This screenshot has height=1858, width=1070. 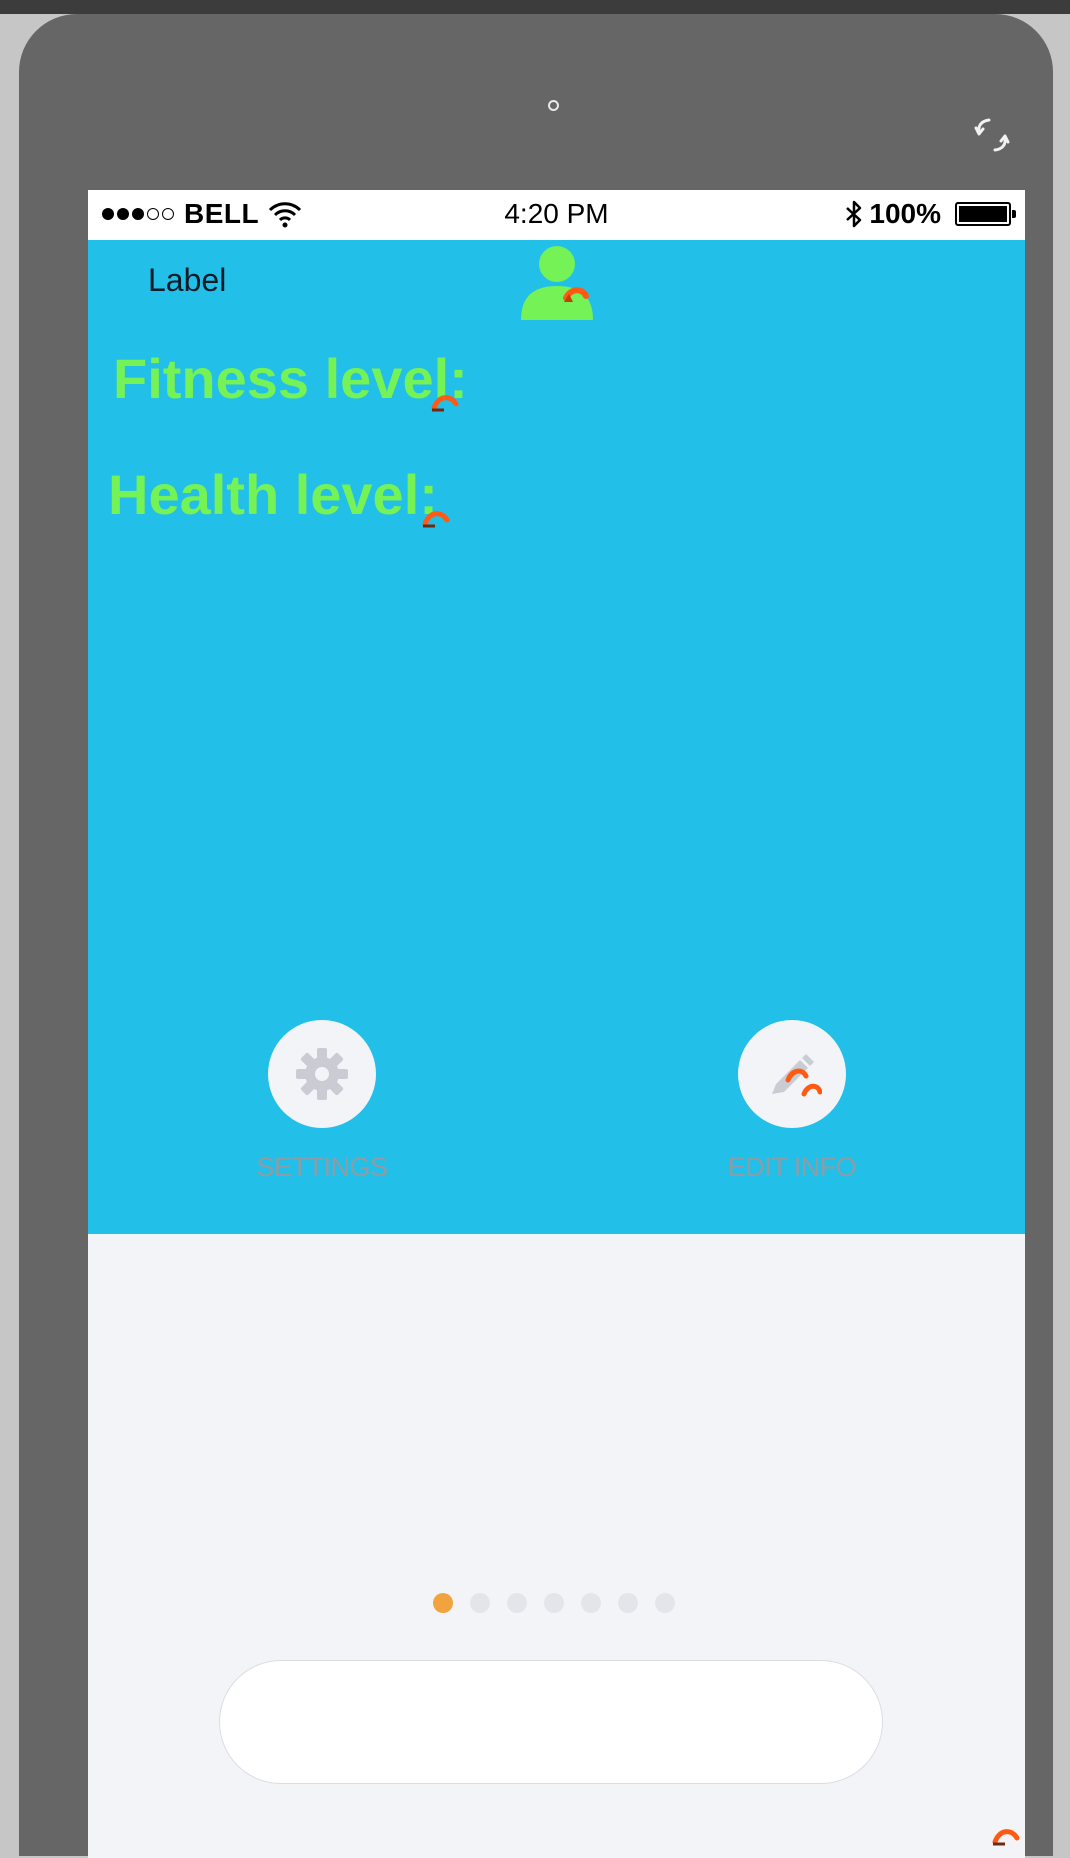 I want to click on settings-button-label: SETTINGS, so click(x=322, y=1167).